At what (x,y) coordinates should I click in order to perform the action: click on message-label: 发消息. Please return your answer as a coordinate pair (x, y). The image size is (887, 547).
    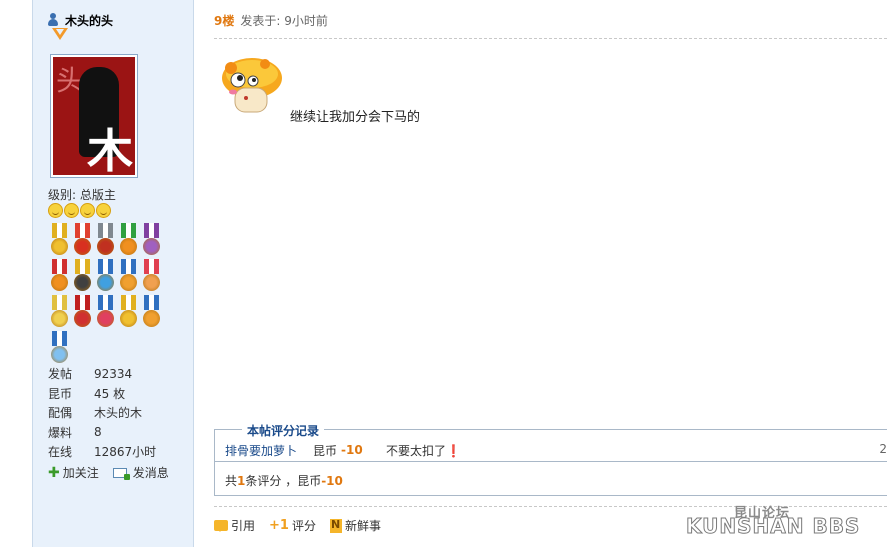
    Looking at the image, I should click on (150, 473).